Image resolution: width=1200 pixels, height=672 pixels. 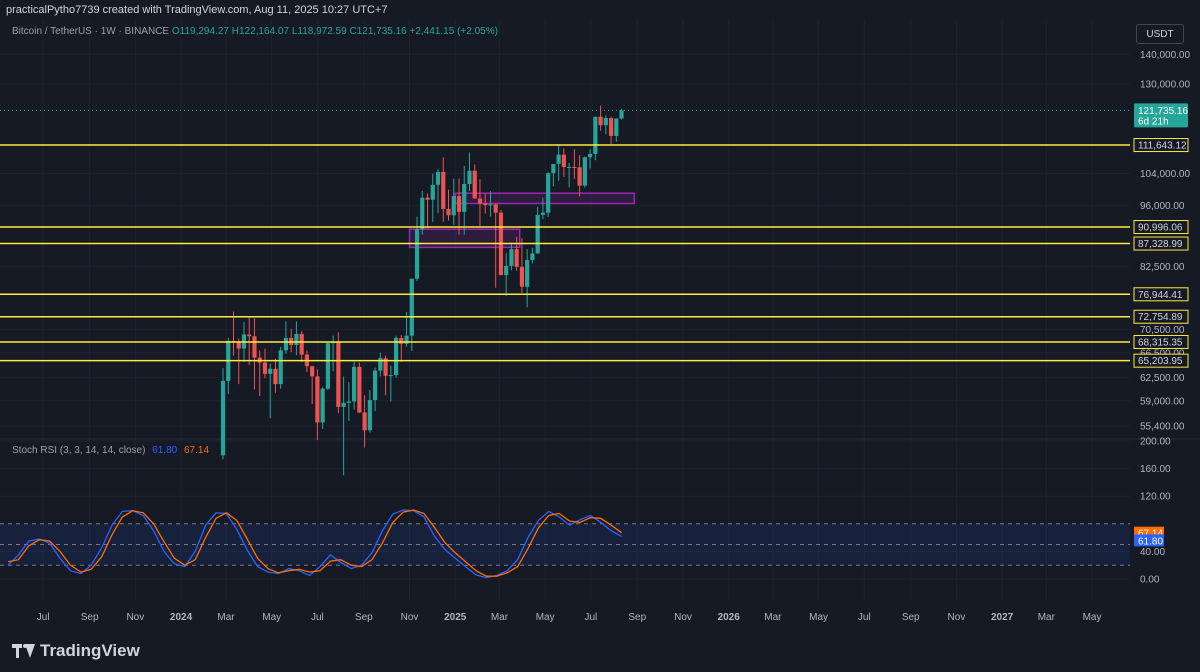 I want to click on price-axis-tick-label: 82,500.00, so click(x=1162, y=267).